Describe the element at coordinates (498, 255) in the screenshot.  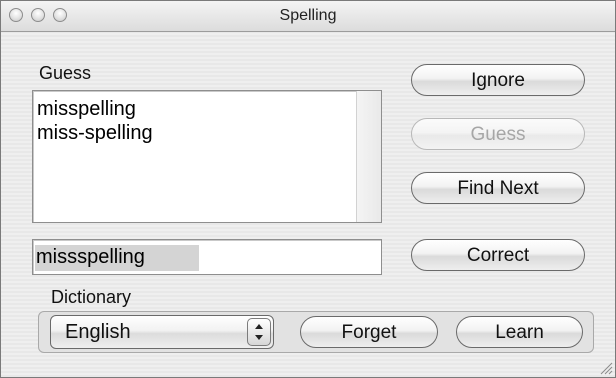
I see `correct-button: Correct` at that location.